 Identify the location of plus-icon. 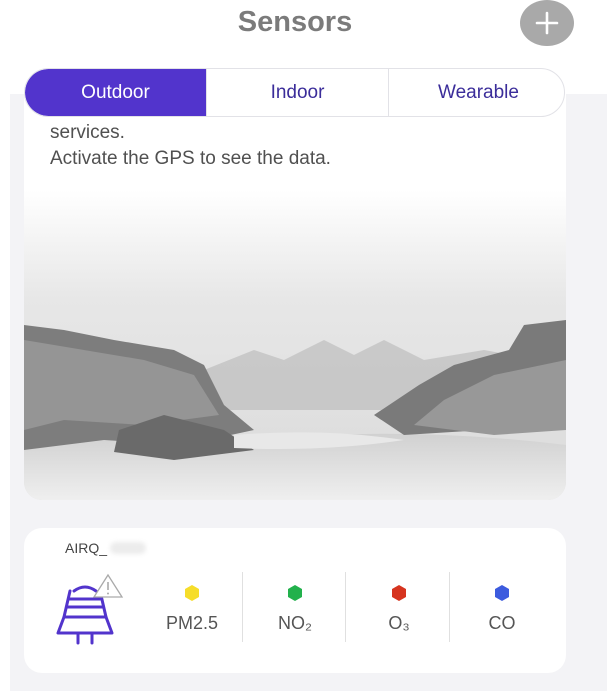
(547, 23).